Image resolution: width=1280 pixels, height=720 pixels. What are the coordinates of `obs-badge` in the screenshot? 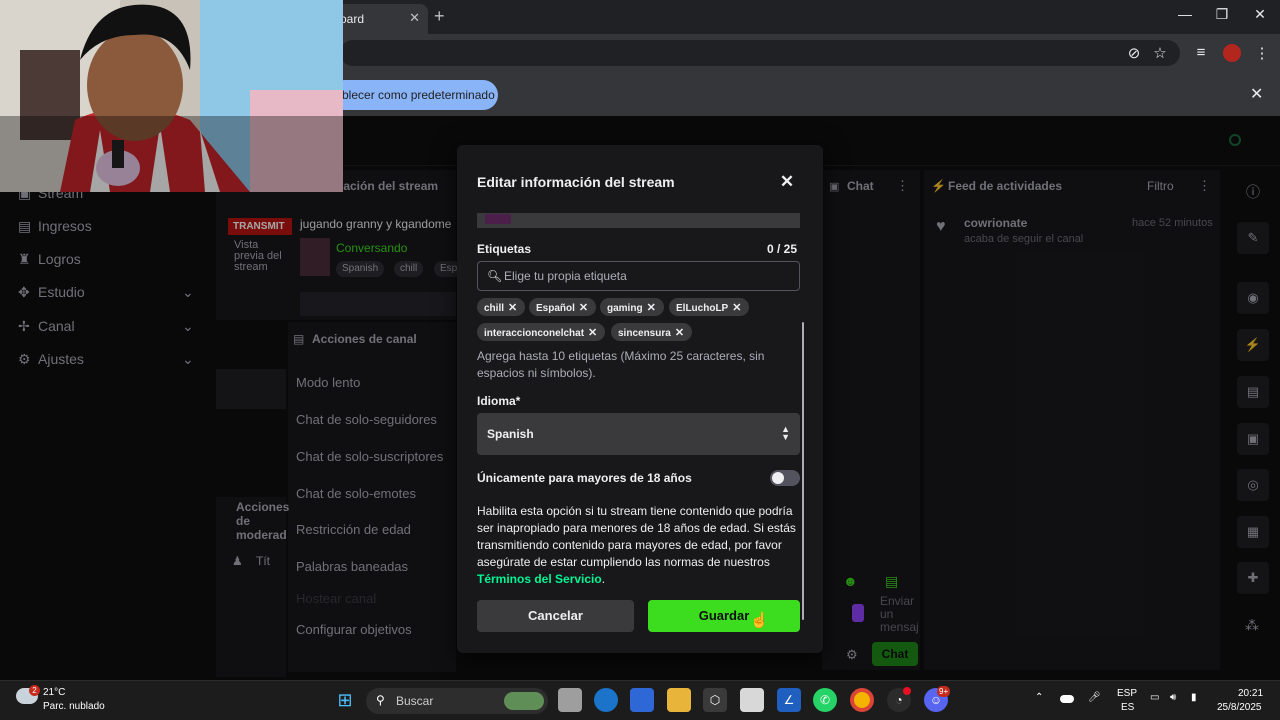 It's located at (907, 691).